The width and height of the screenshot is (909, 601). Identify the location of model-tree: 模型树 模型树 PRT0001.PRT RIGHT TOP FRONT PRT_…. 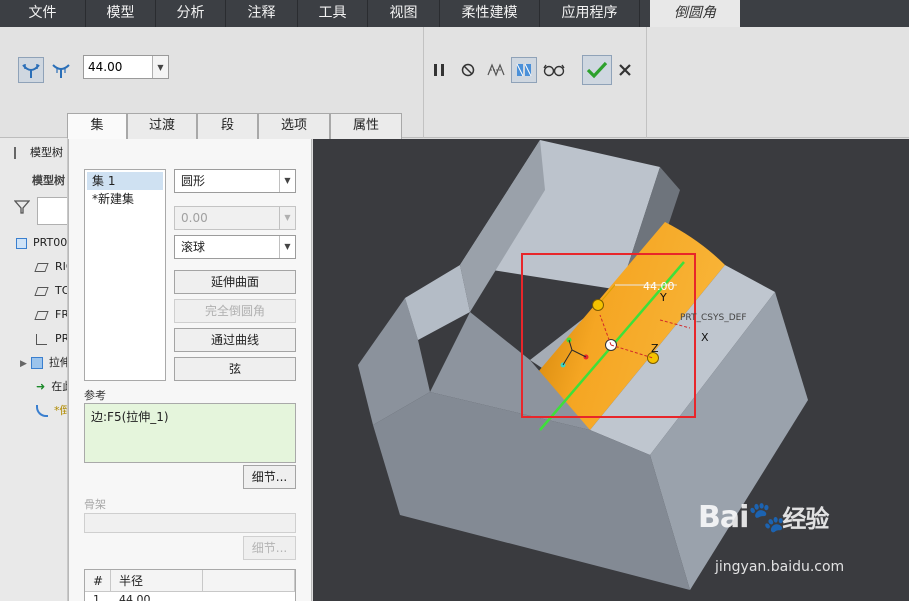
(34, 369).